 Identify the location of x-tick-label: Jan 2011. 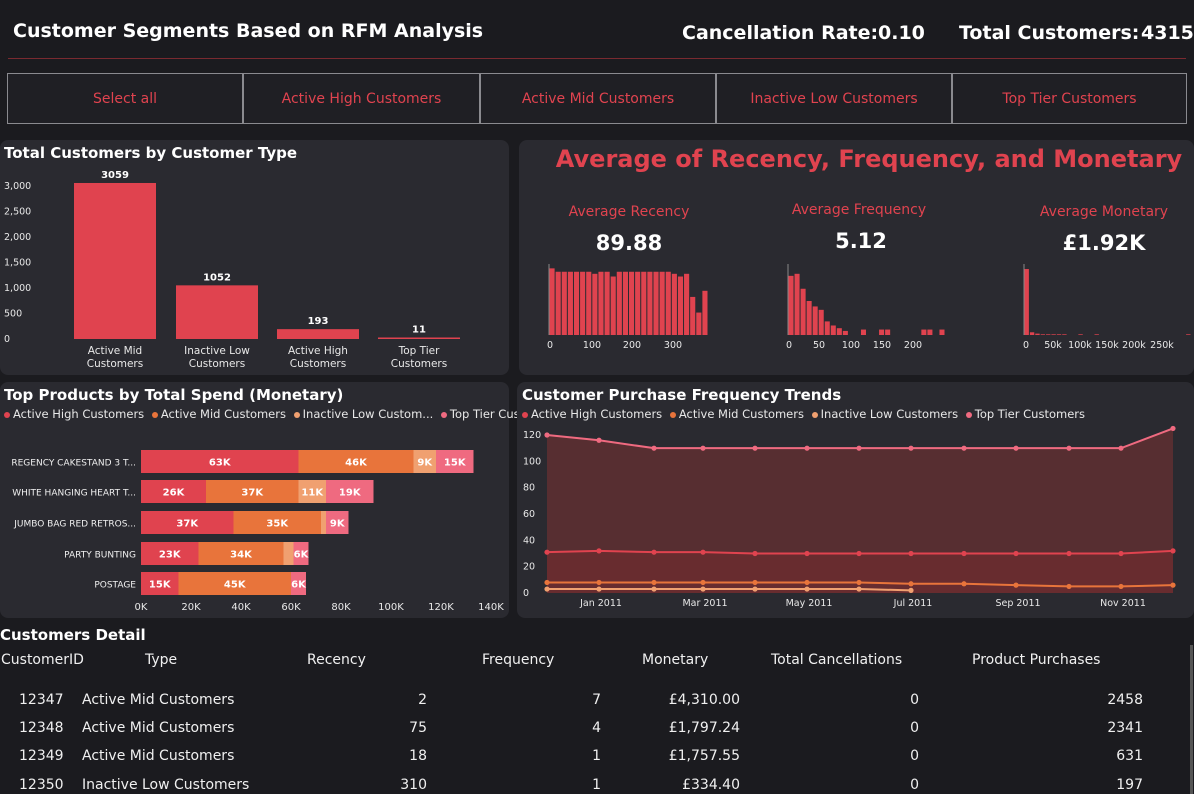
(600, 603).